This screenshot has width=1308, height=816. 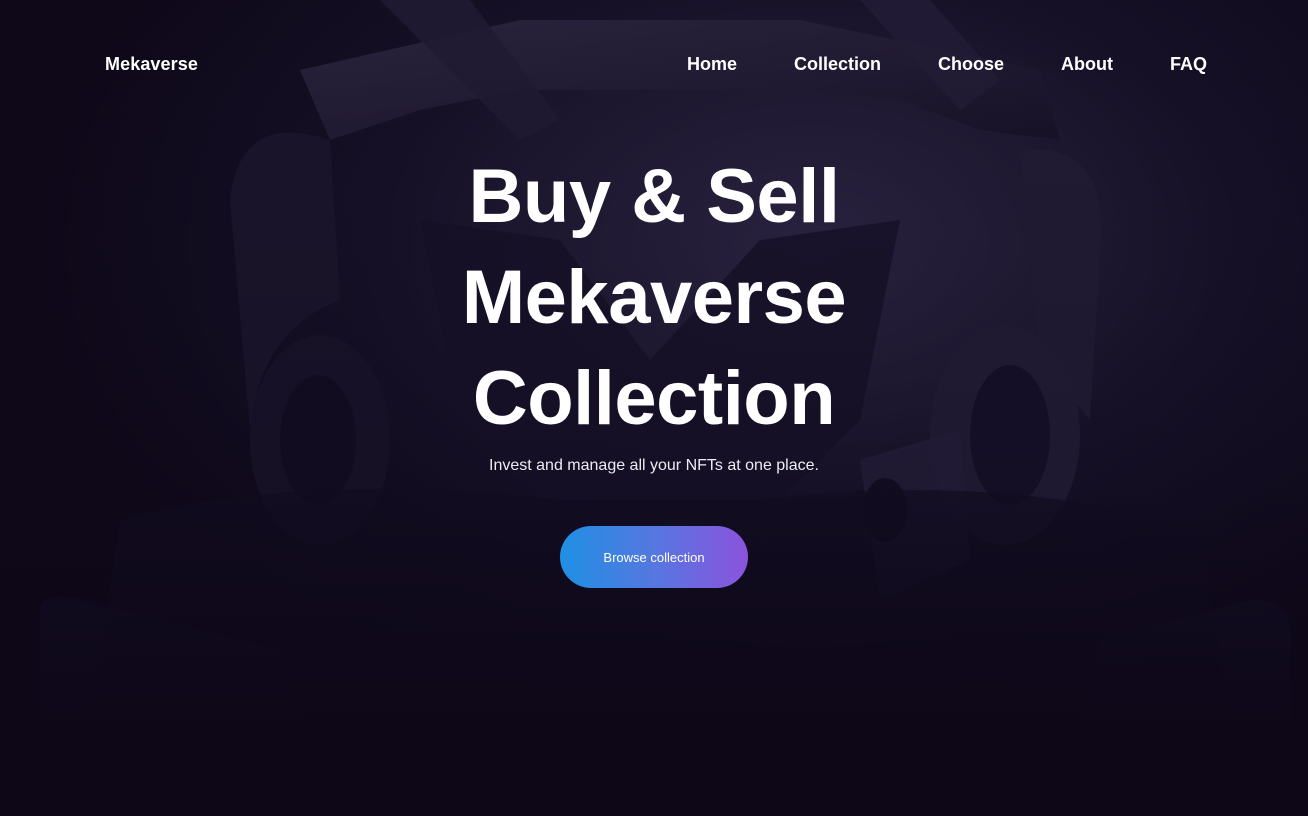 What do you see at coordinates (837, 64) in the screenshot?
I see `nav-link-collection: Collection` at bounding box center [837, 64].